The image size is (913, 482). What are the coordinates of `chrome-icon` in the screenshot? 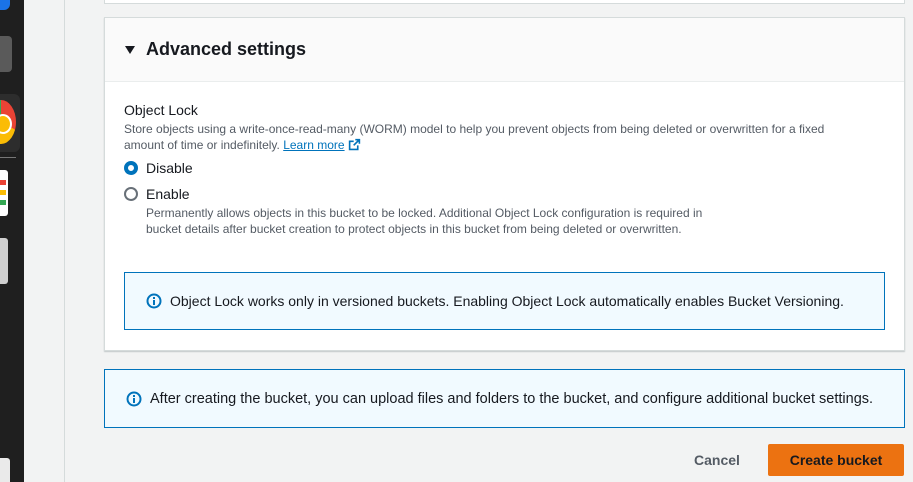 It's located at (10, 123).